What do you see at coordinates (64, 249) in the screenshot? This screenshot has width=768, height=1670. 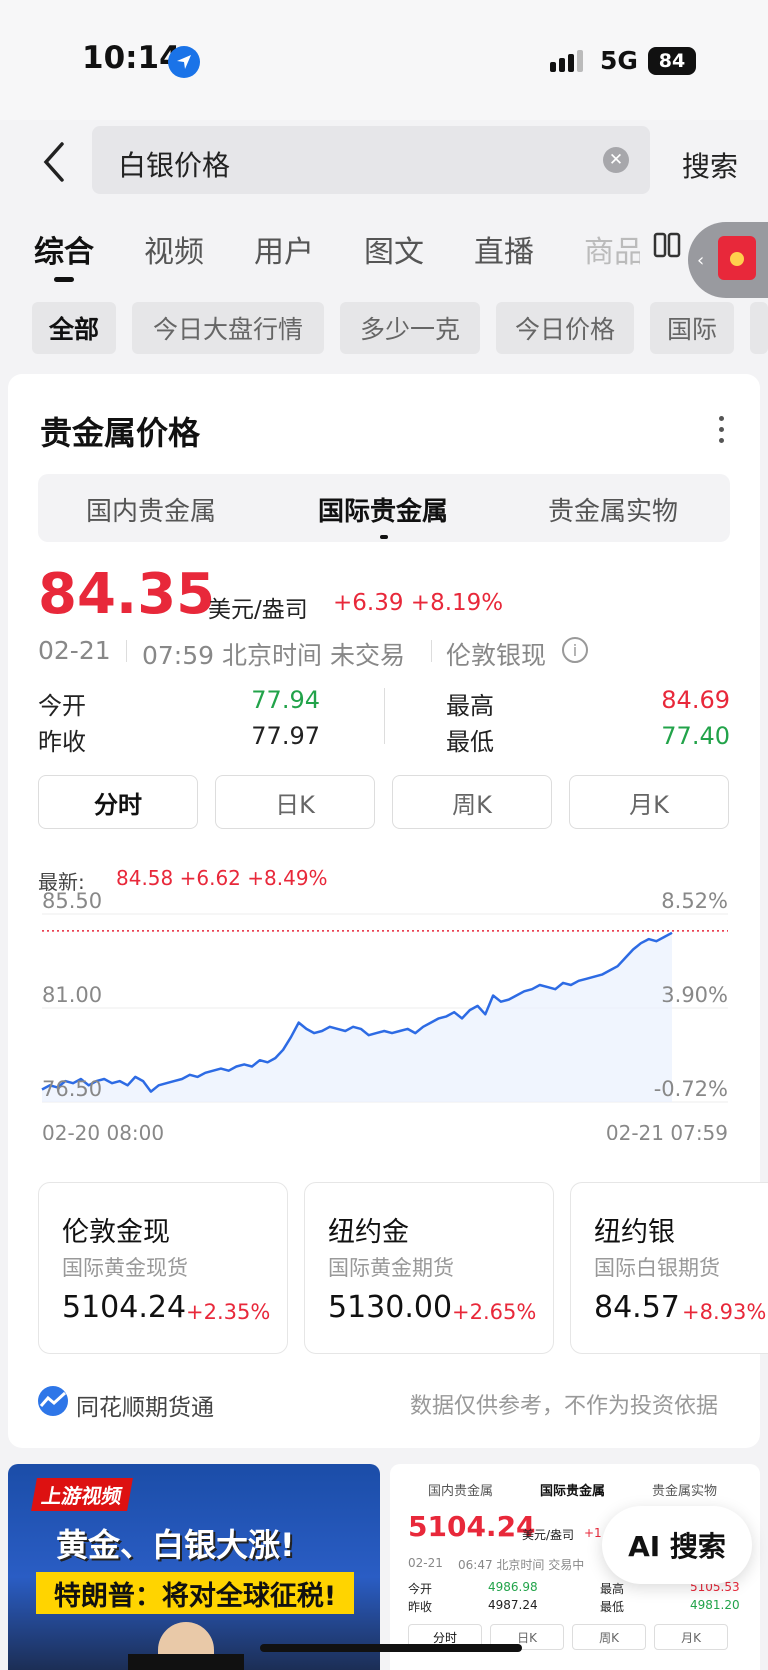 I see `tab-comprehensive: 综合` at bounding box center [64, 249].